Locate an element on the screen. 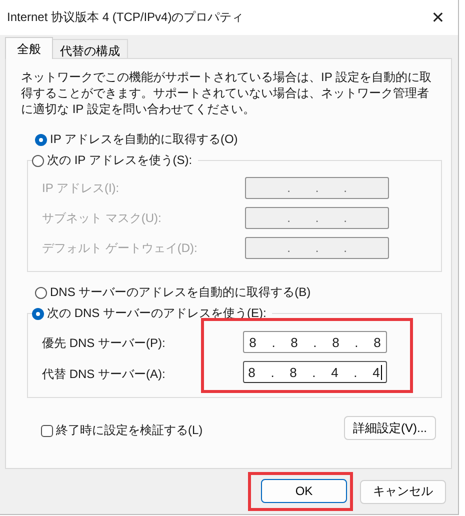 This screenshot has width=465, height=516. tab: 代替の構成 is located at coordinates (90, 48).